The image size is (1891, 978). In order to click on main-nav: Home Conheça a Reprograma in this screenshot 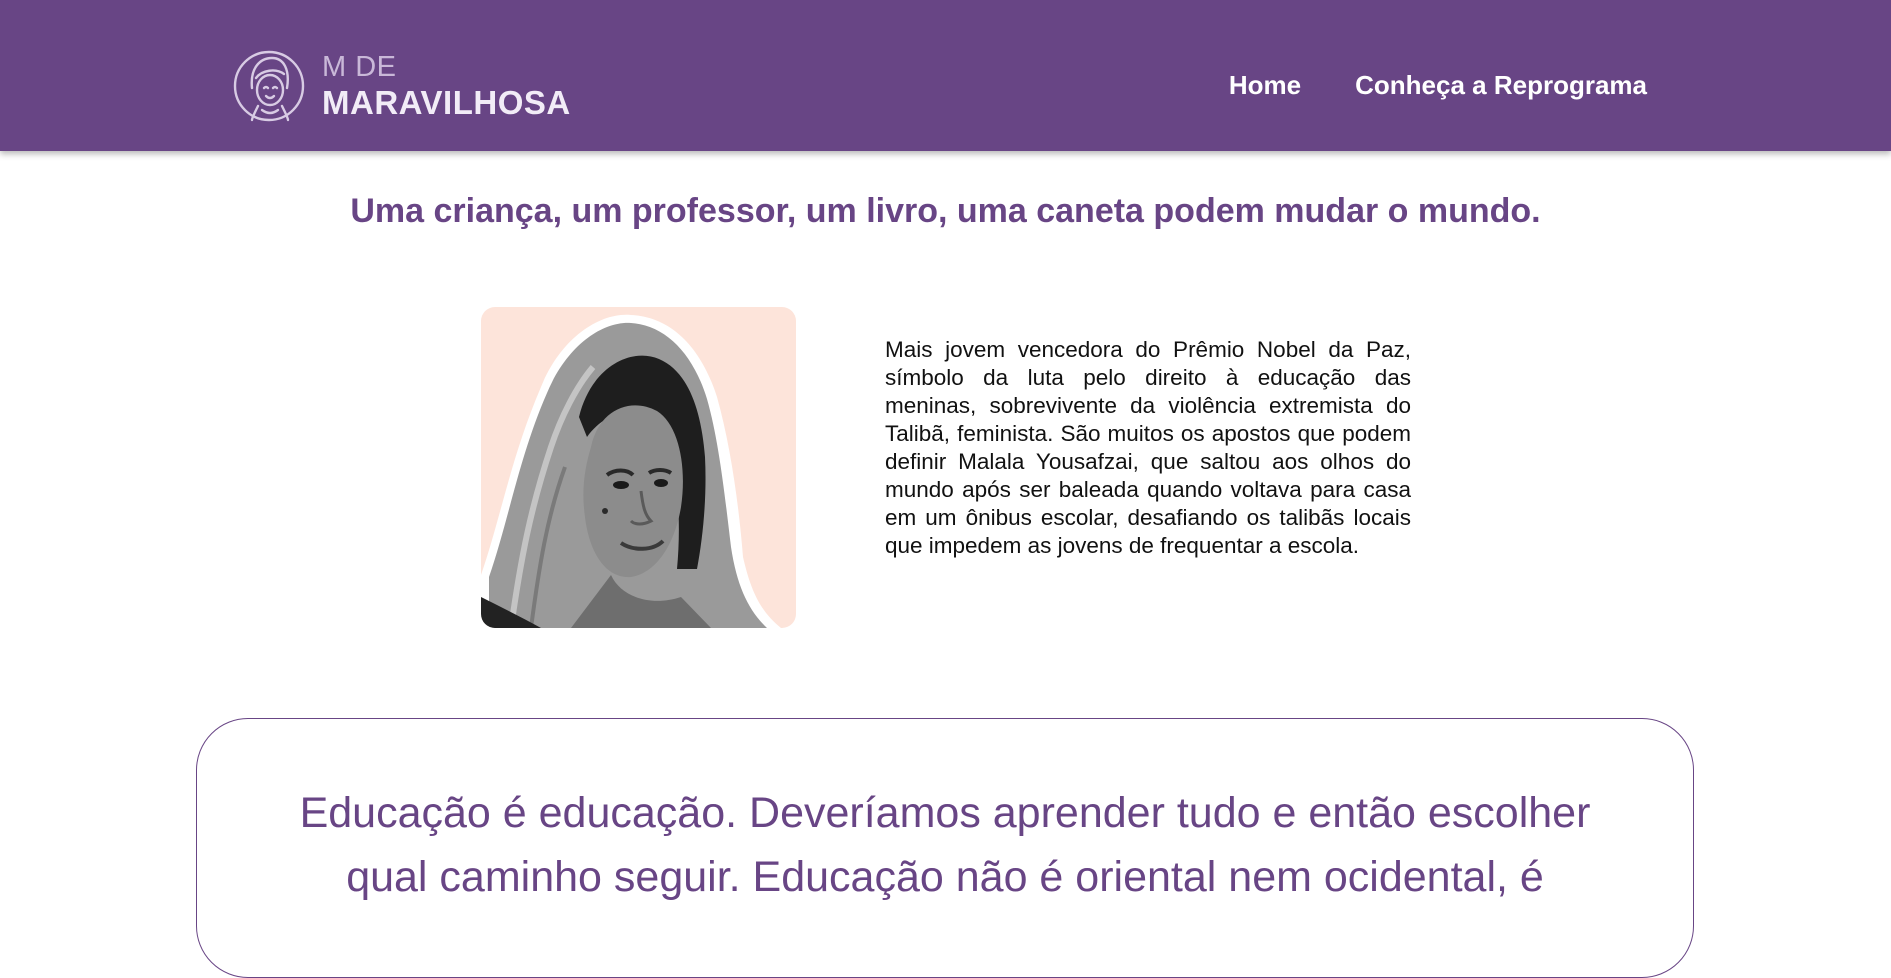, I will do `click(1438, 85)`.